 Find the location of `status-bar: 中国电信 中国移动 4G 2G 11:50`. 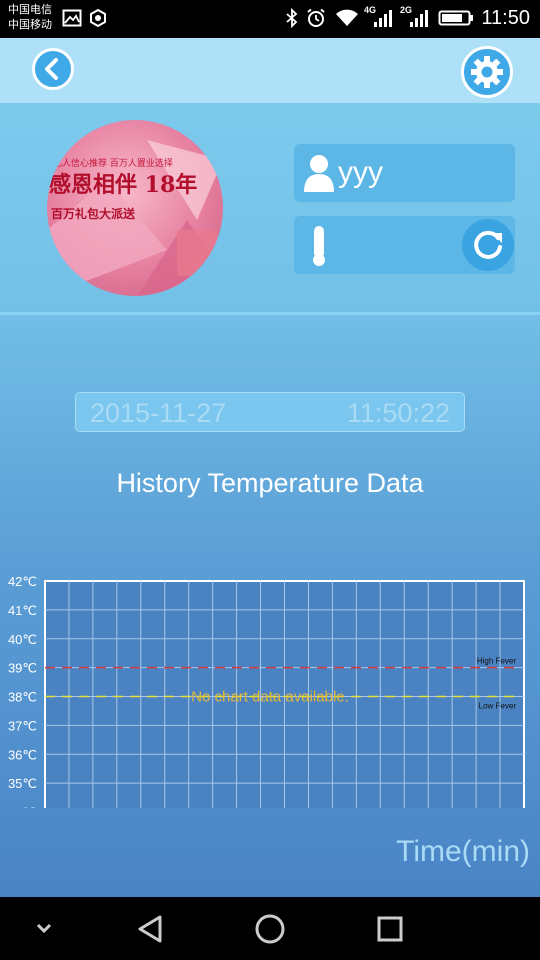

status-bar: 中国电信 中国移动 4G 2G 11:50 is located at coordinates (270, 19).